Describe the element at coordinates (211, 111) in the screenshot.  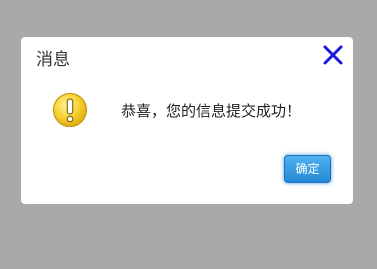
I see `dialog-message: 恭喜，您的信息提交成功！` at that location.